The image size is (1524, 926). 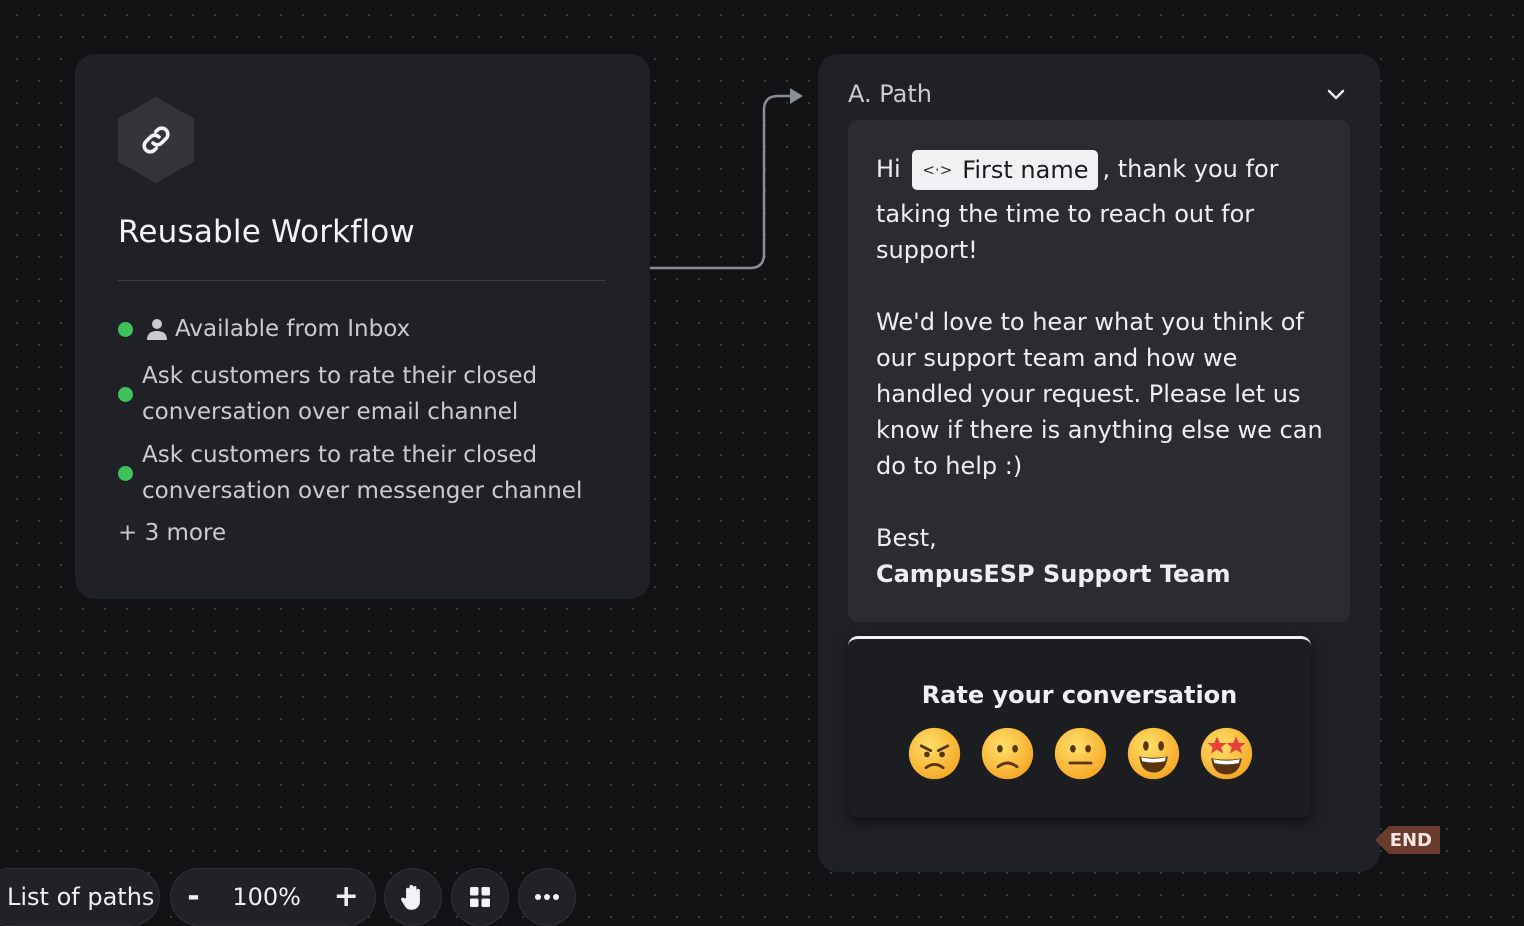 I want to click on layout-tool-button, so click(x=480, y=897).